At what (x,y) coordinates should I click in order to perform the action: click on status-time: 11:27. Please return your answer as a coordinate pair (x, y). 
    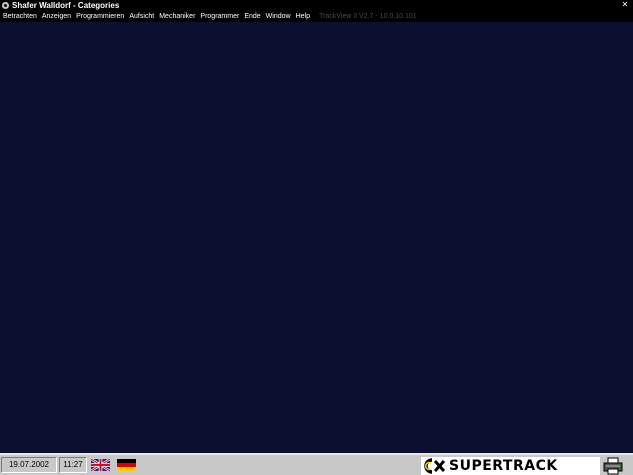
    Looking at the image, I should click on (73, 465).